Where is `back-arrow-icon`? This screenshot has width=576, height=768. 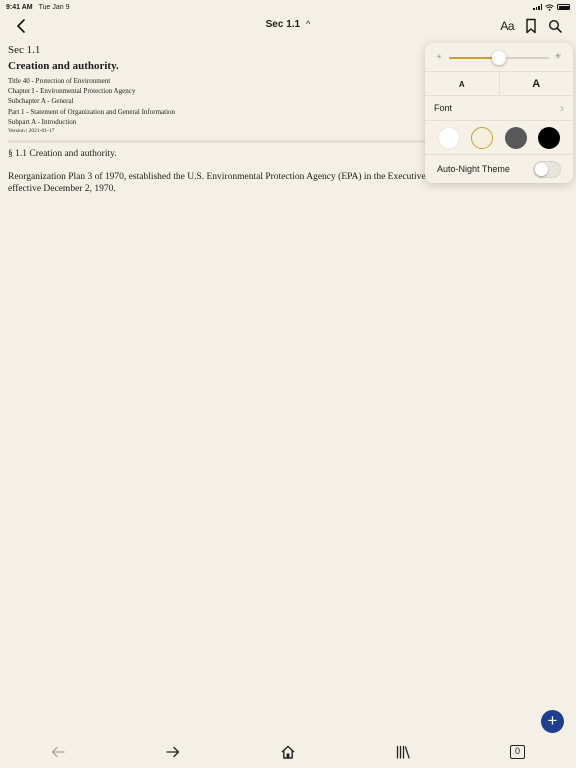
back-arrow-icon is located at coordinates (58, 752).